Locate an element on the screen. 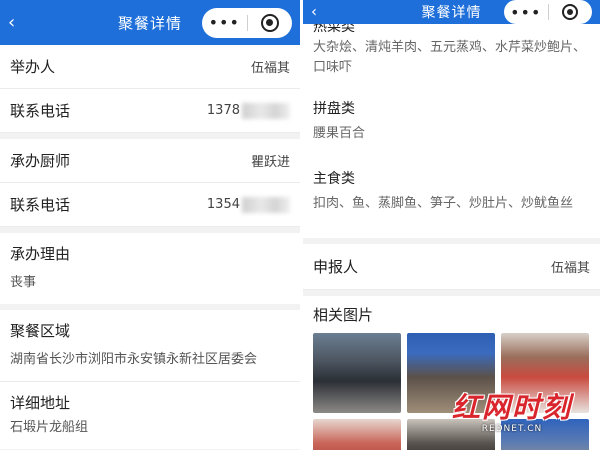 The height and width of the screenshot is (450, 600). organizer-row: 举办人 伍福其 is located at coordinates (150, 67).